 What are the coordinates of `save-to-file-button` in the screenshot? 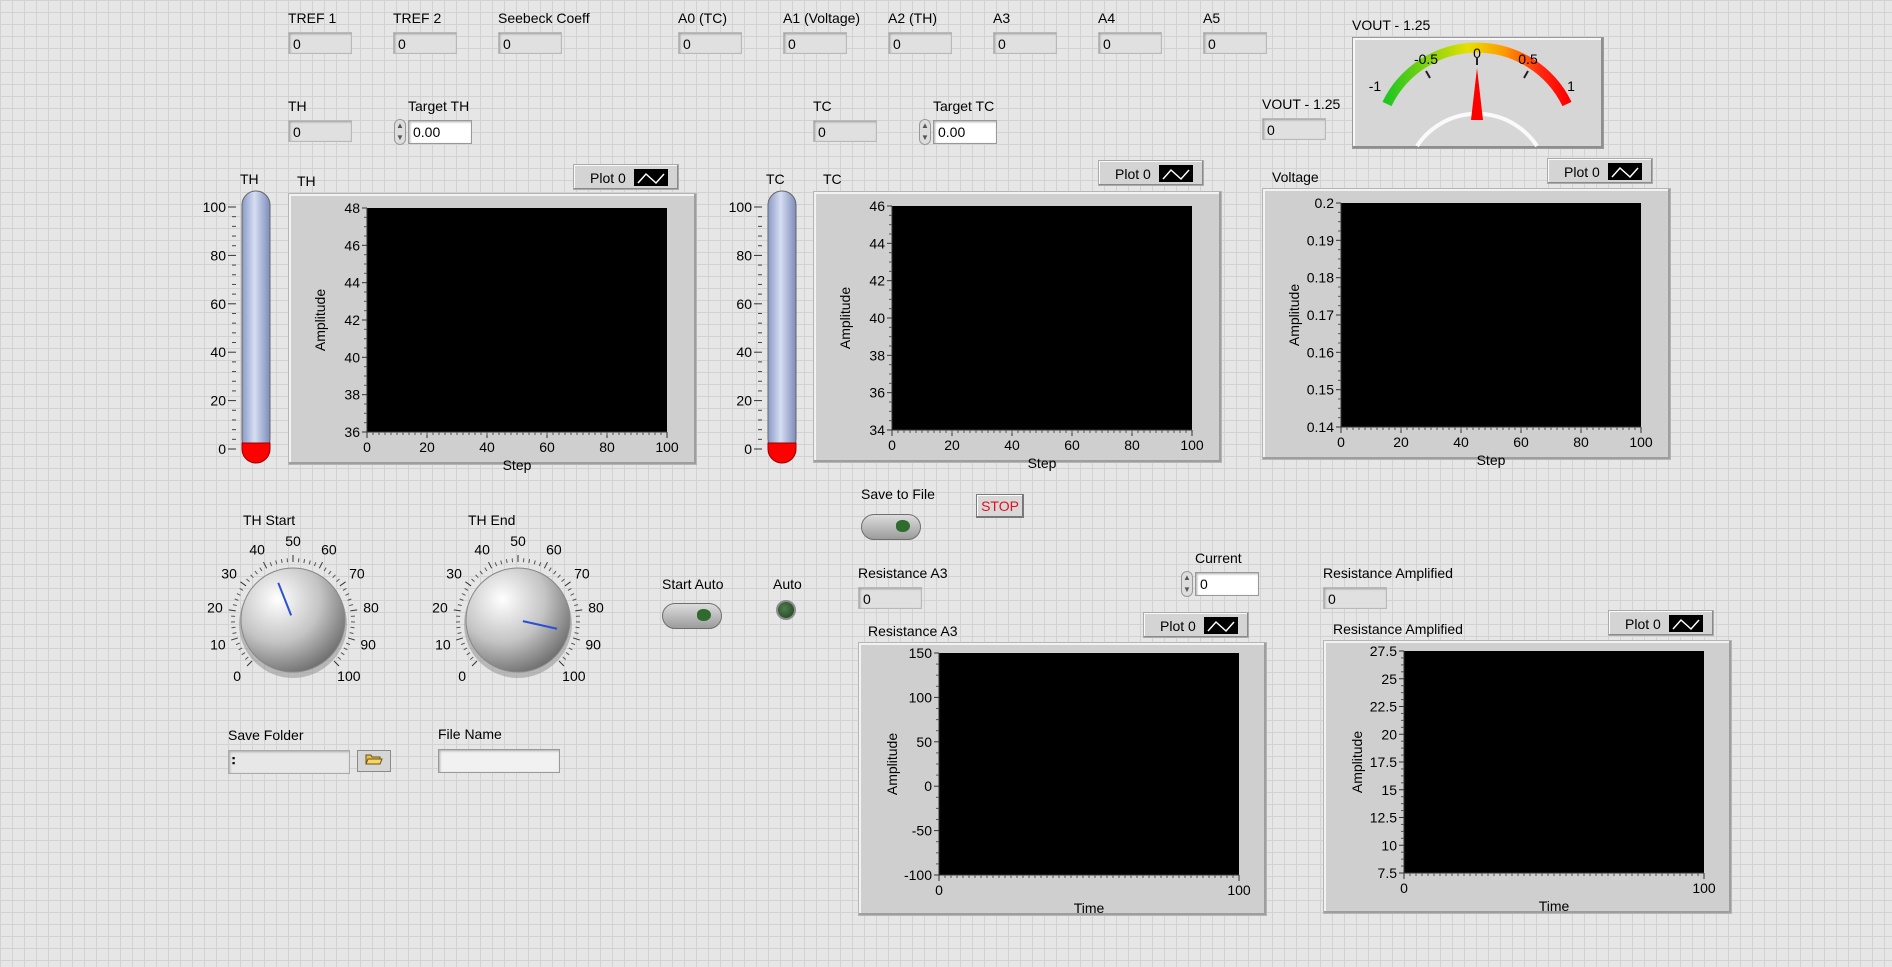 It's located at (891, 527).